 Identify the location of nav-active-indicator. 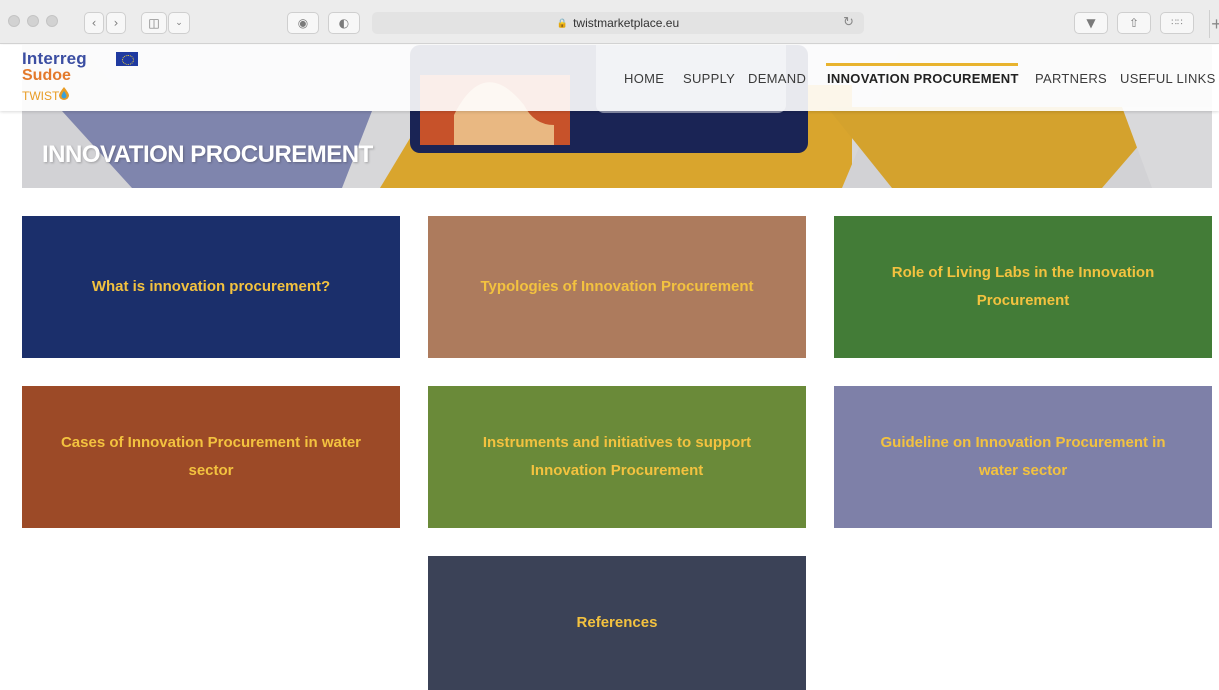
(922, 64).